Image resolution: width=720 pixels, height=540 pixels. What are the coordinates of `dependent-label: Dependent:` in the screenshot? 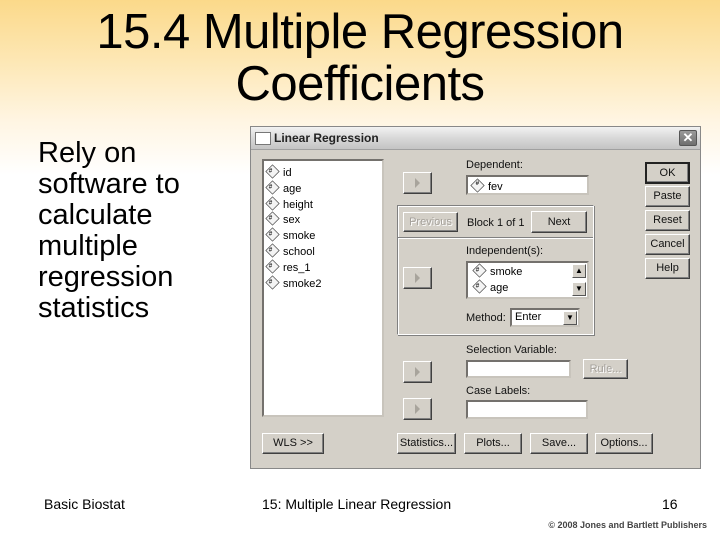 It's located at (494, 165).